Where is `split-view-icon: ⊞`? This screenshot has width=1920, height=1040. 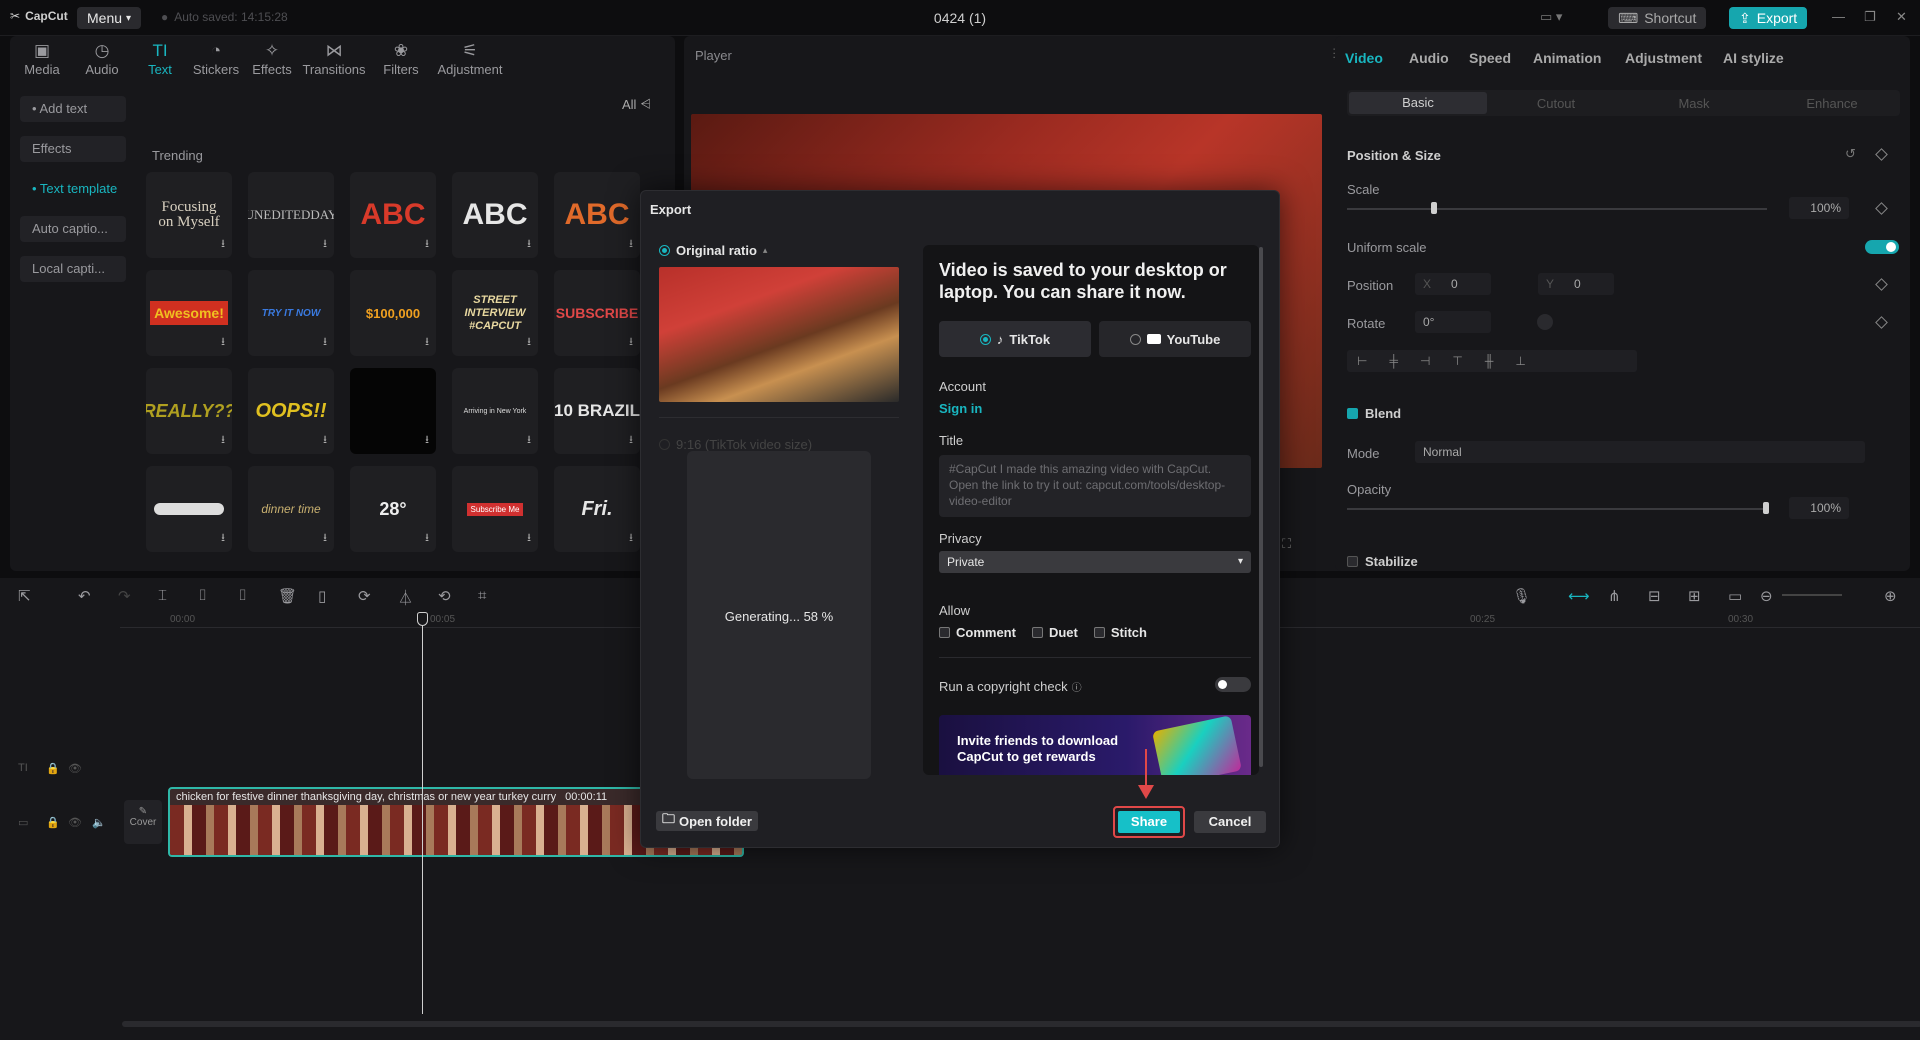
split-view-icon: ⊞ is located at coordinates (1694, 596).